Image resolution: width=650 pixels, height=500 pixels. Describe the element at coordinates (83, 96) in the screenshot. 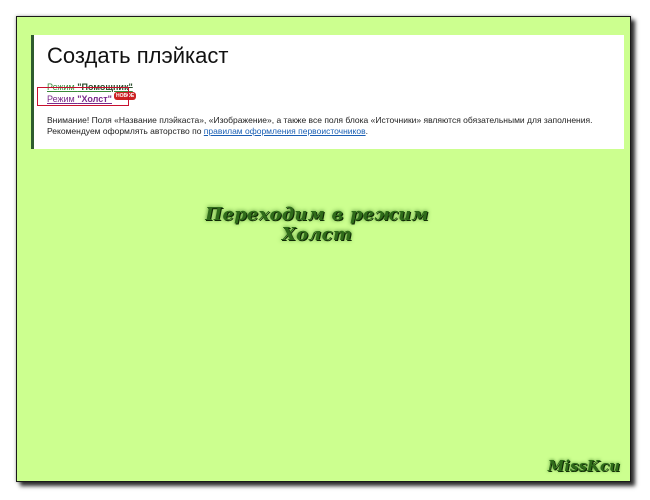

I see `highlight-box` at that location.